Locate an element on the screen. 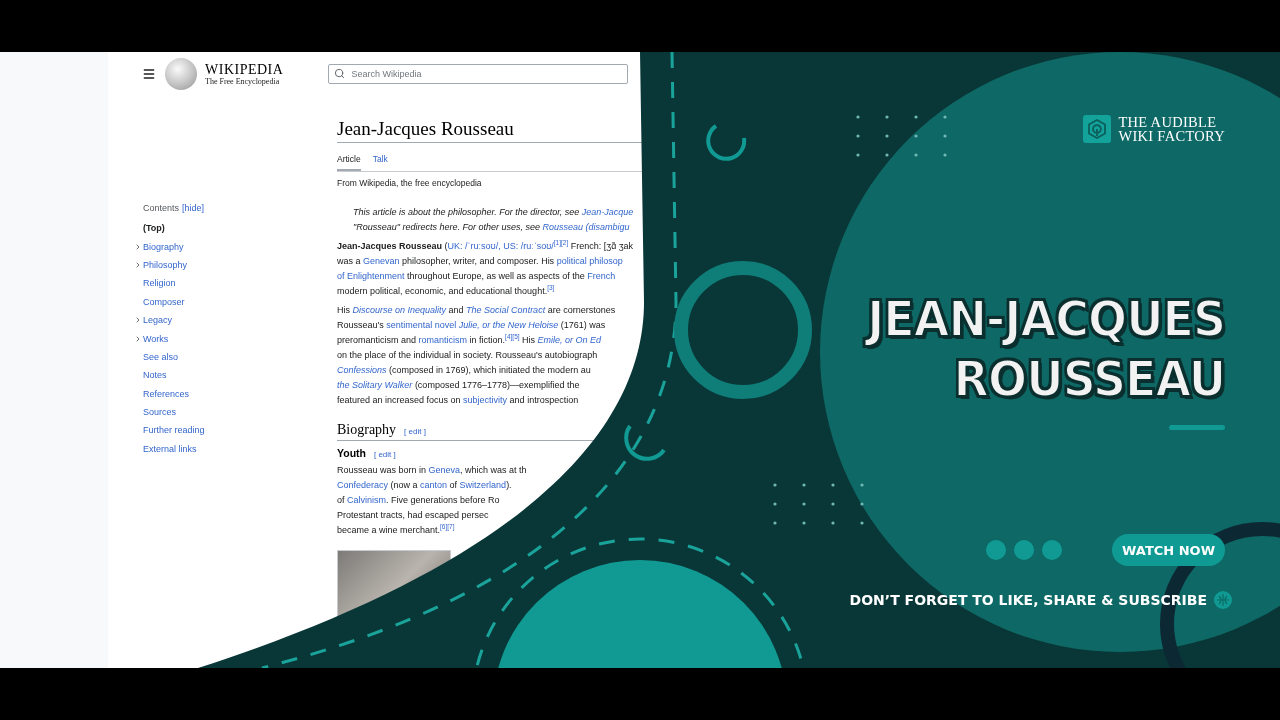  text-link: romanticism is located at coordinates (443, 340).